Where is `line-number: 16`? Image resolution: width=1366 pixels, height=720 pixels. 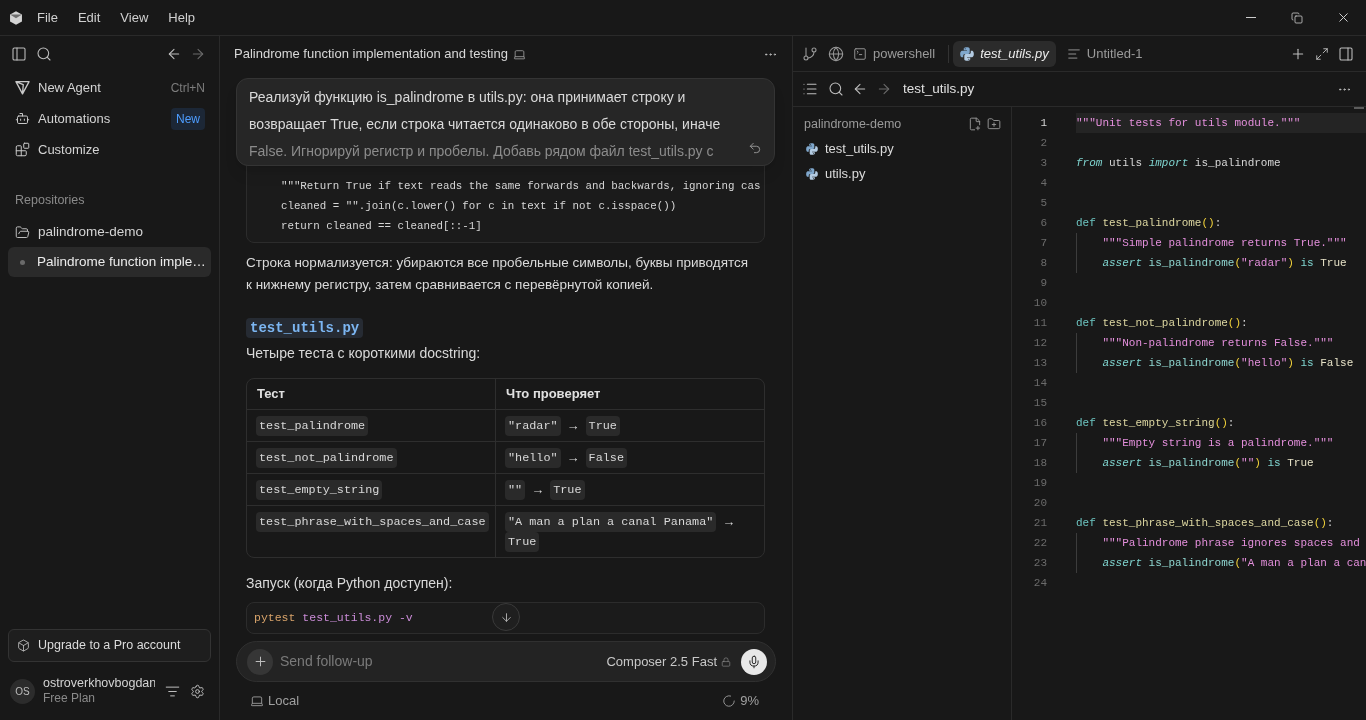
line-number: 16 is located at coordinates (1039, 423).